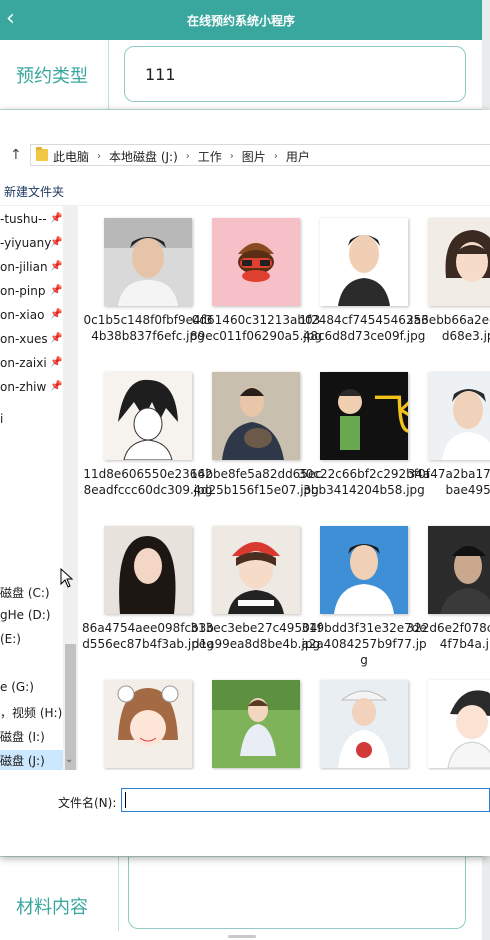 Image resolution: width=490 pixels, height=940 pixels. What do you see at coordinates (70, 488) in the screenshot?
I see `nav-scrollbar: ⌄` at bounding box center [70, 488].